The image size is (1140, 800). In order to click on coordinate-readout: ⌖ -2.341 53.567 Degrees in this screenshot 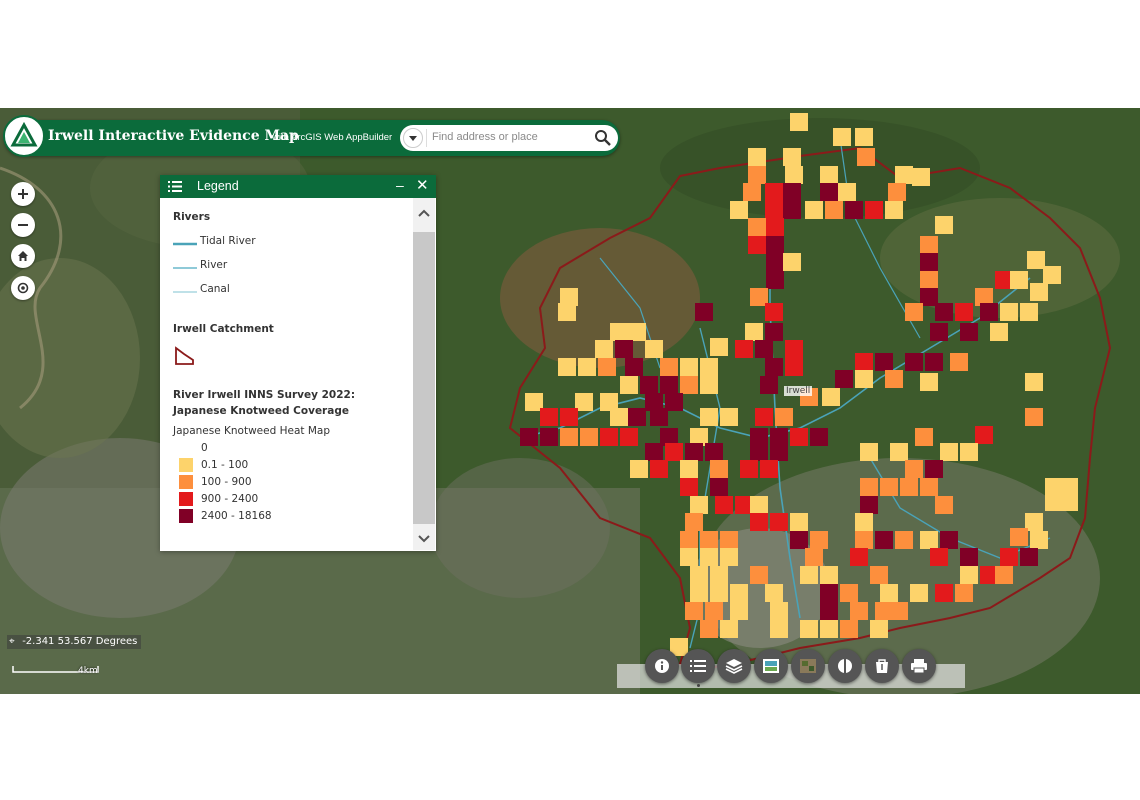, I will do `click(74, 642)`.